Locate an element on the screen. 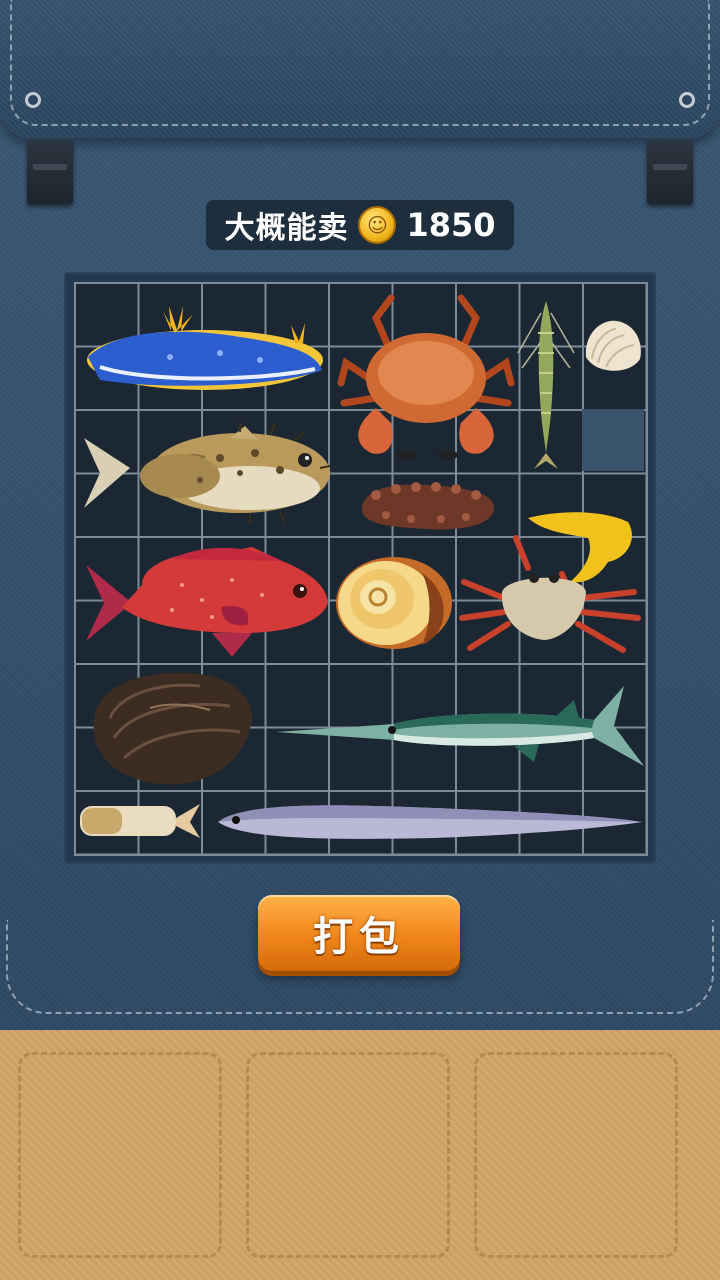 The height and width of the screenshot is (1280, 720). pack-button: 打包 is located at coordinates (359, 933).